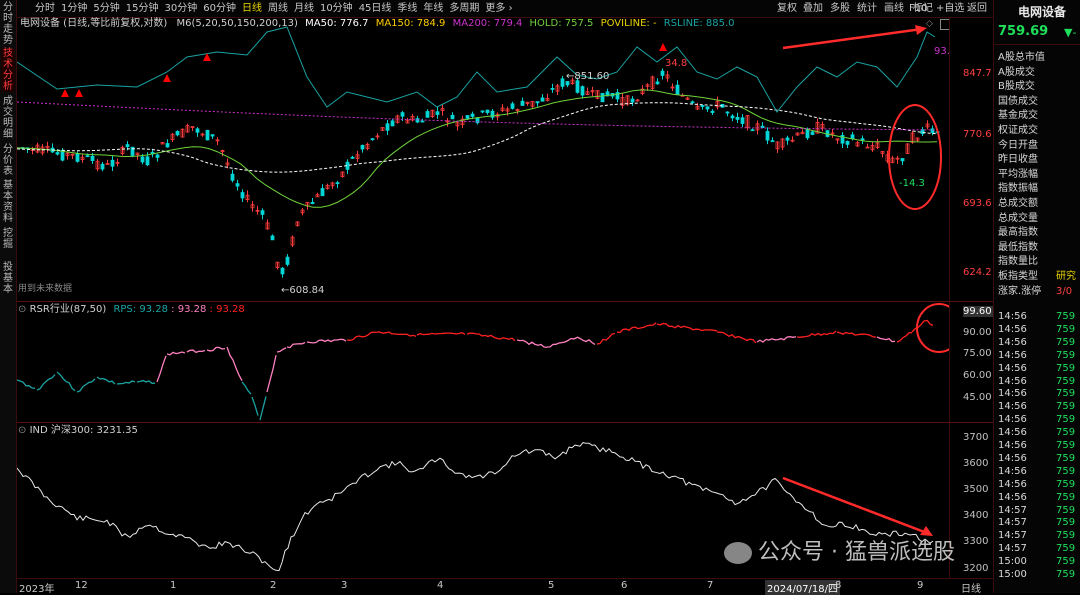 The height and width of the screenshot is (595, 1080). What do you see at coordinates (180, 8) in the screenshot?
I see `period-4: 30分钟` at bounding box center [180, 8].